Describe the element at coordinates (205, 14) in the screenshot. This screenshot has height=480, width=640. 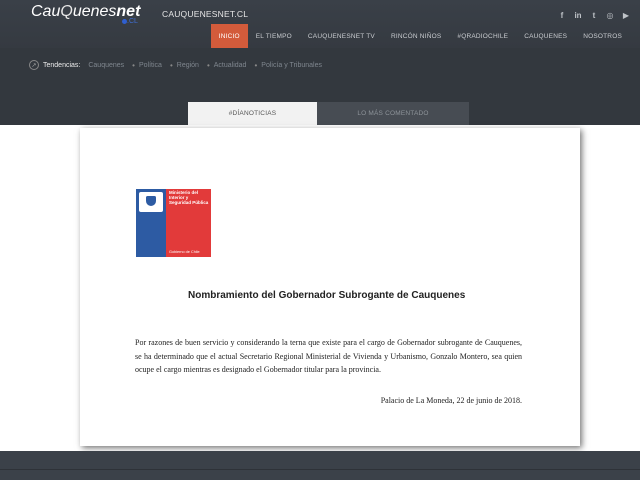
I see `site-name: CAUQUENESNET.CL` at that location.